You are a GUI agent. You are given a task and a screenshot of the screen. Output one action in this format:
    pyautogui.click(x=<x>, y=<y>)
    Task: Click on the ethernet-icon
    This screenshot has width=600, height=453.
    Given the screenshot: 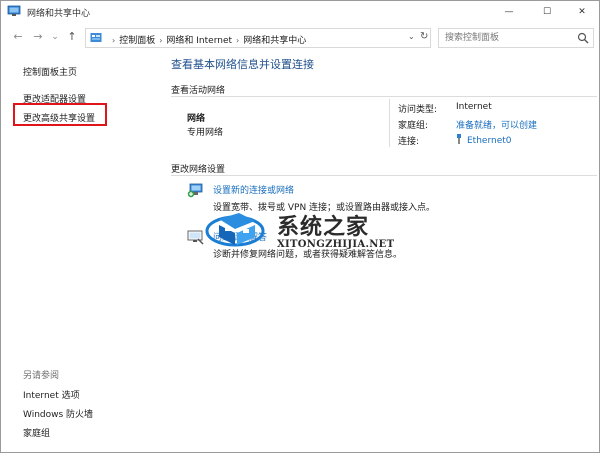 What is the action you would take?
    pyautogui.click(x=459, y=139)
    